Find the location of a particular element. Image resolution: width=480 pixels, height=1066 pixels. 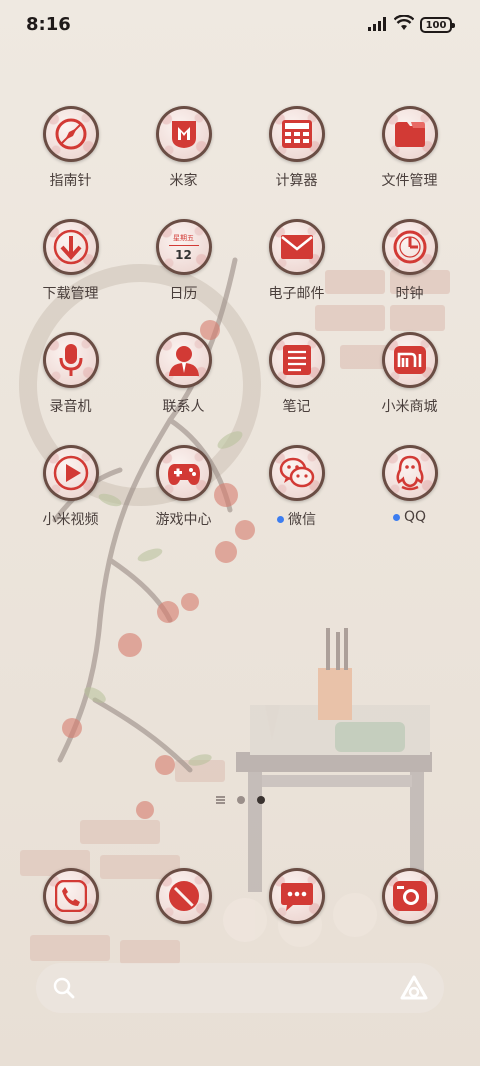

dock is located at coordinates (240, 896).